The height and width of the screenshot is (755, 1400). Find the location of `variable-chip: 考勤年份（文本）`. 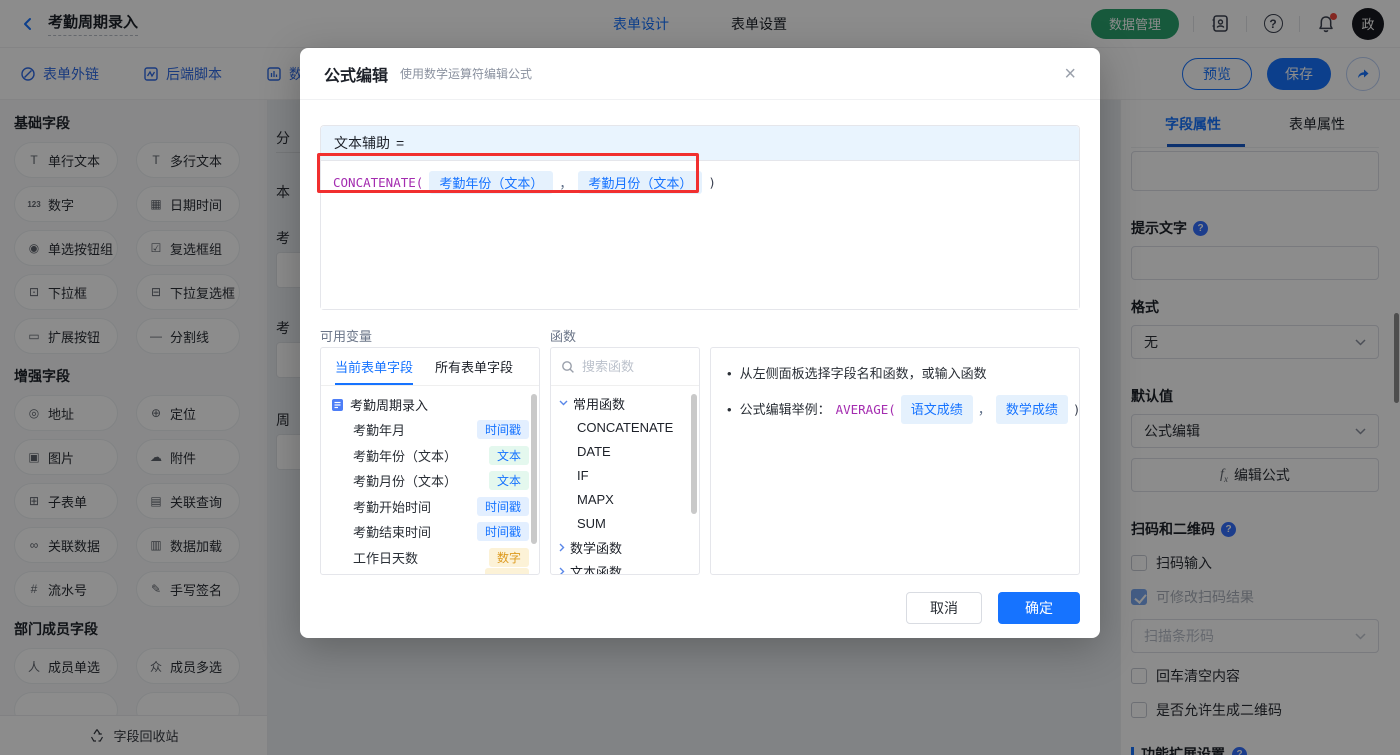

variable-chip: 考勤年份（文本） is located at coordinates (491, 182).